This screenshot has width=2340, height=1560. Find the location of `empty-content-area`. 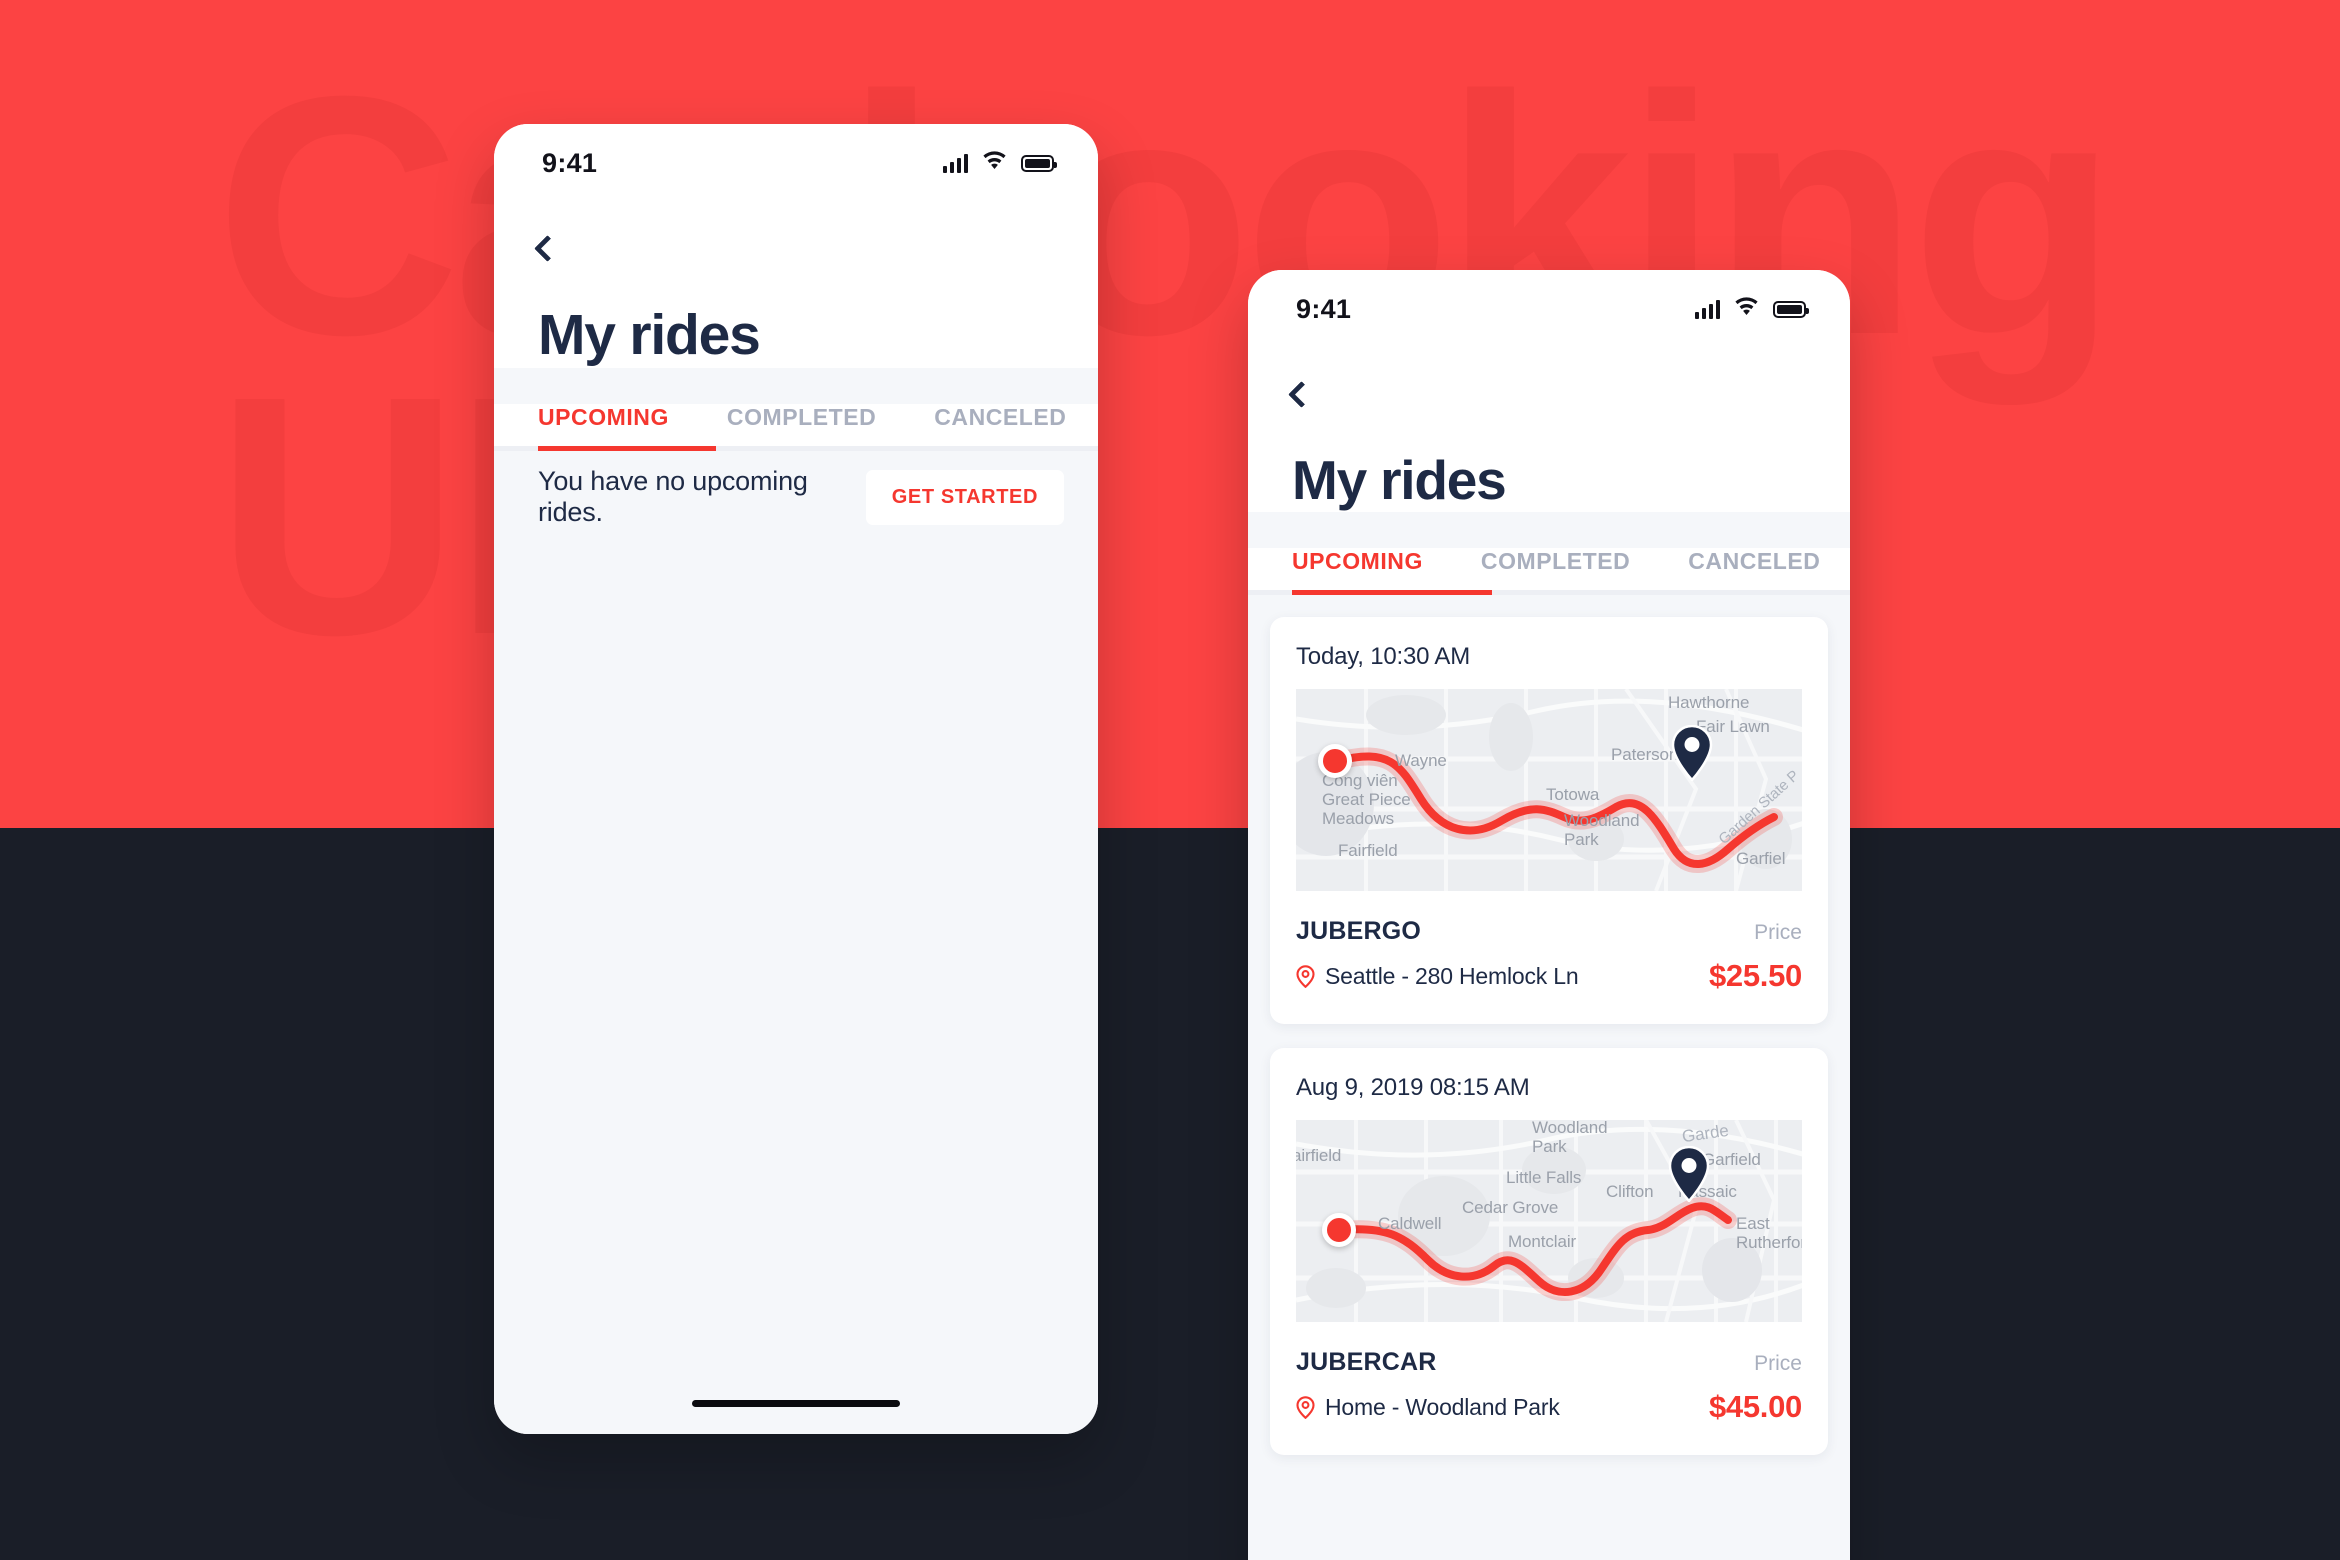

empty-content-area is located at coordinates (796, 965).